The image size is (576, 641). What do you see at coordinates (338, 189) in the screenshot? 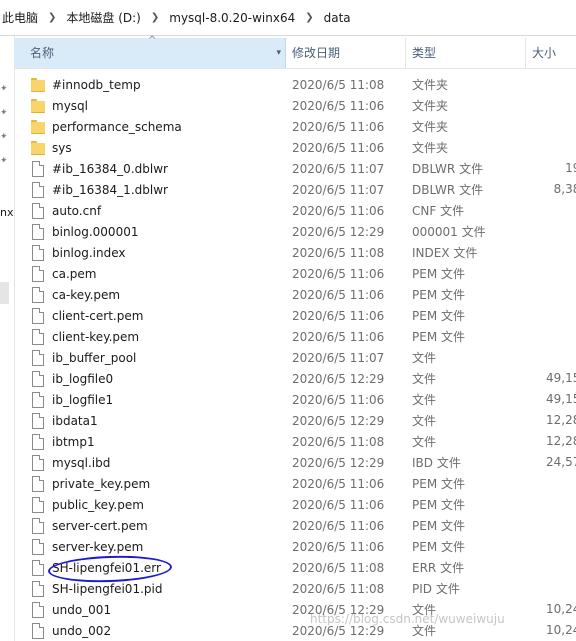
I see `file-date: 2020/6/5 11:07` at bounding box center [338, 189].